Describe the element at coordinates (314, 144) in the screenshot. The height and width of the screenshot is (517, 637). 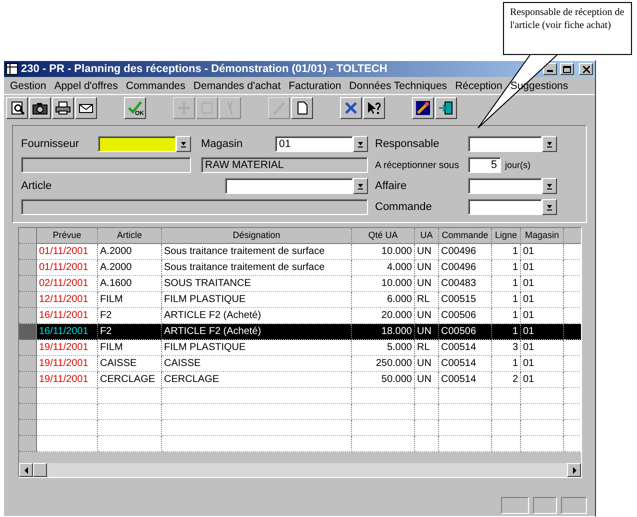
I see `combo-field: 01` at that location.